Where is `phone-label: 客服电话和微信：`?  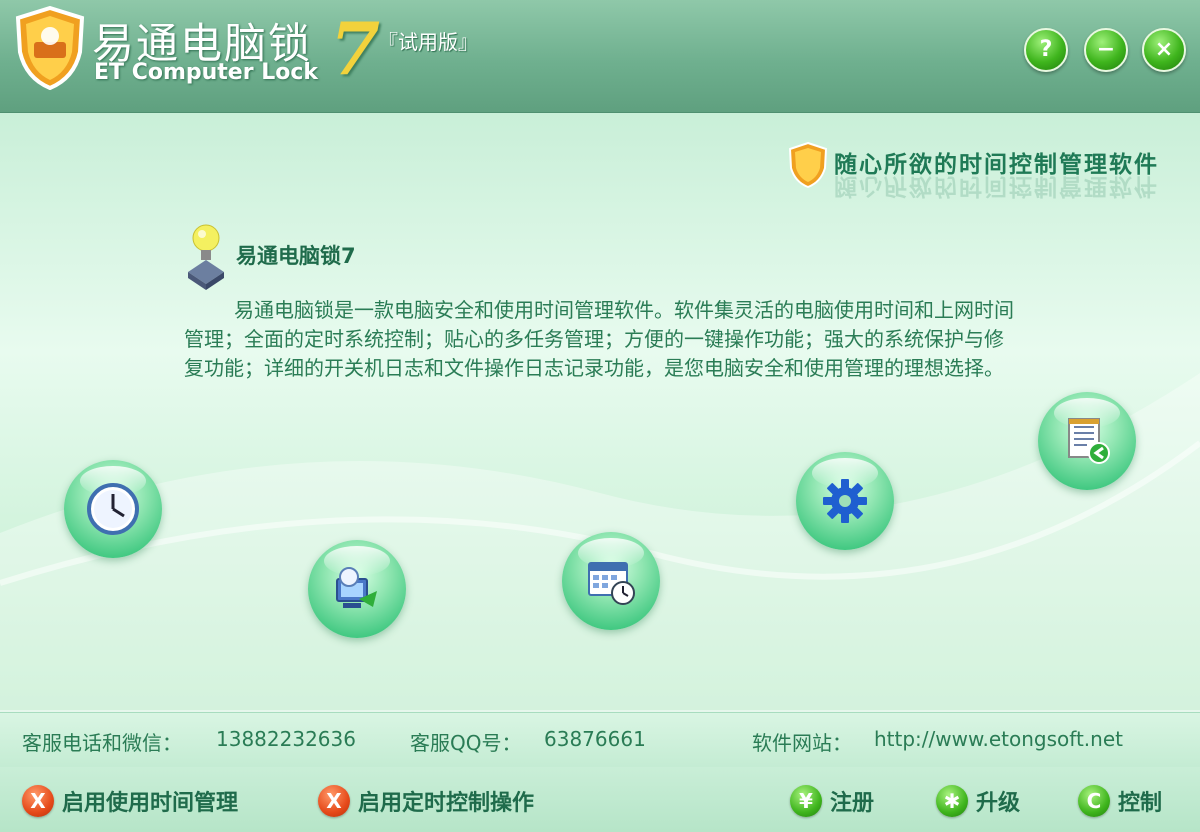
phone-label: 客服电话和微信： is located at coordinates (102, 743).